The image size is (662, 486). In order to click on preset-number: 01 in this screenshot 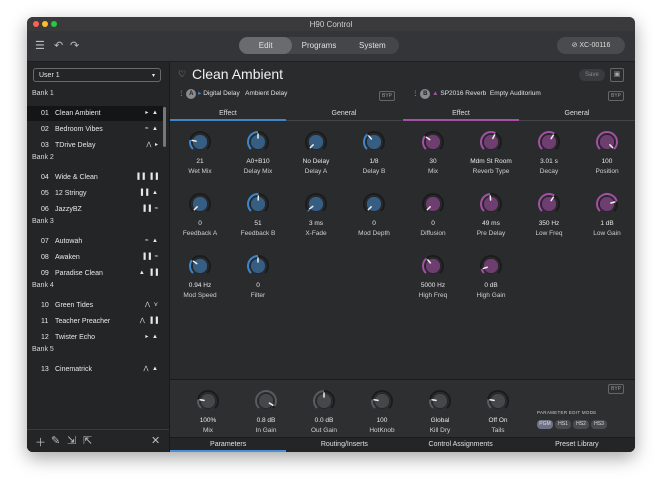, I will do `click(45, 113)`.